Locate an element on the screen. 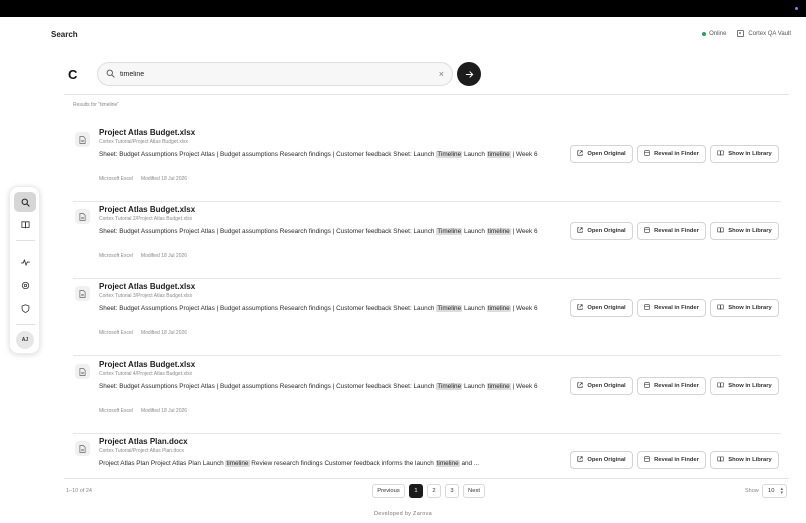 This screenshot has width=806, height=523. external-link-icon is located at coordinates (582, 231).